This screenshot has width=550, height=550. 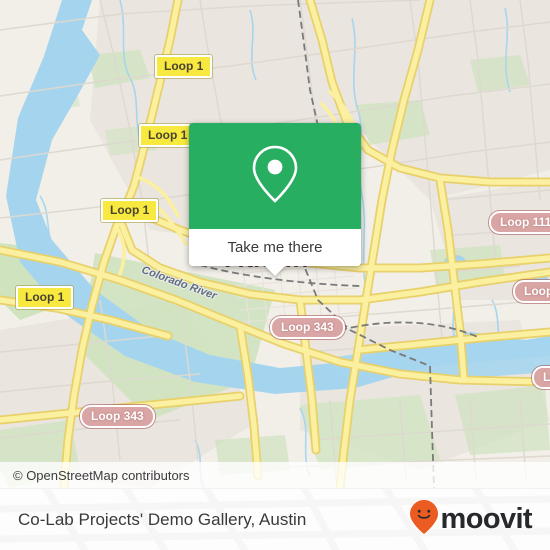 I want to click on moovit-wordmark: moovit, so click(x=486, y=519).